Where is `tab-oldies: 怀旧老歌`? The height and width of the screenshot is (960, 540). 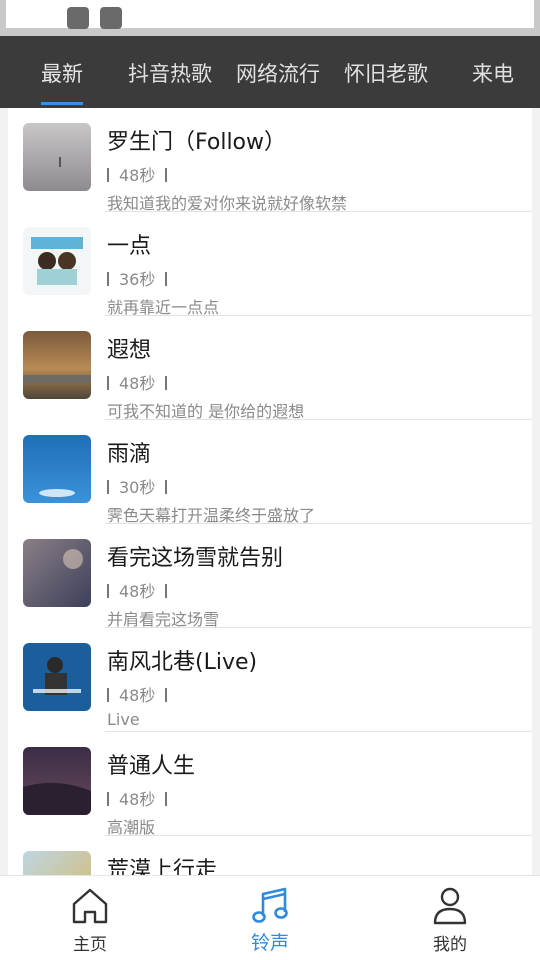 tab-oldies: 怀旧老歌 is located at coordinates (386, 73).